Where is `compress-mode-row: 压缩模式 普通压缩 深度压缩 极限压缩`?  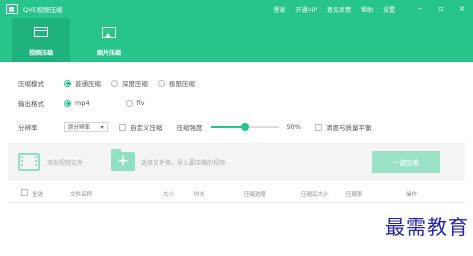
compress-mode-row: 压缩模式 普通压缩 深度压缩 极限压缩 is located at coordinates (111, 83).